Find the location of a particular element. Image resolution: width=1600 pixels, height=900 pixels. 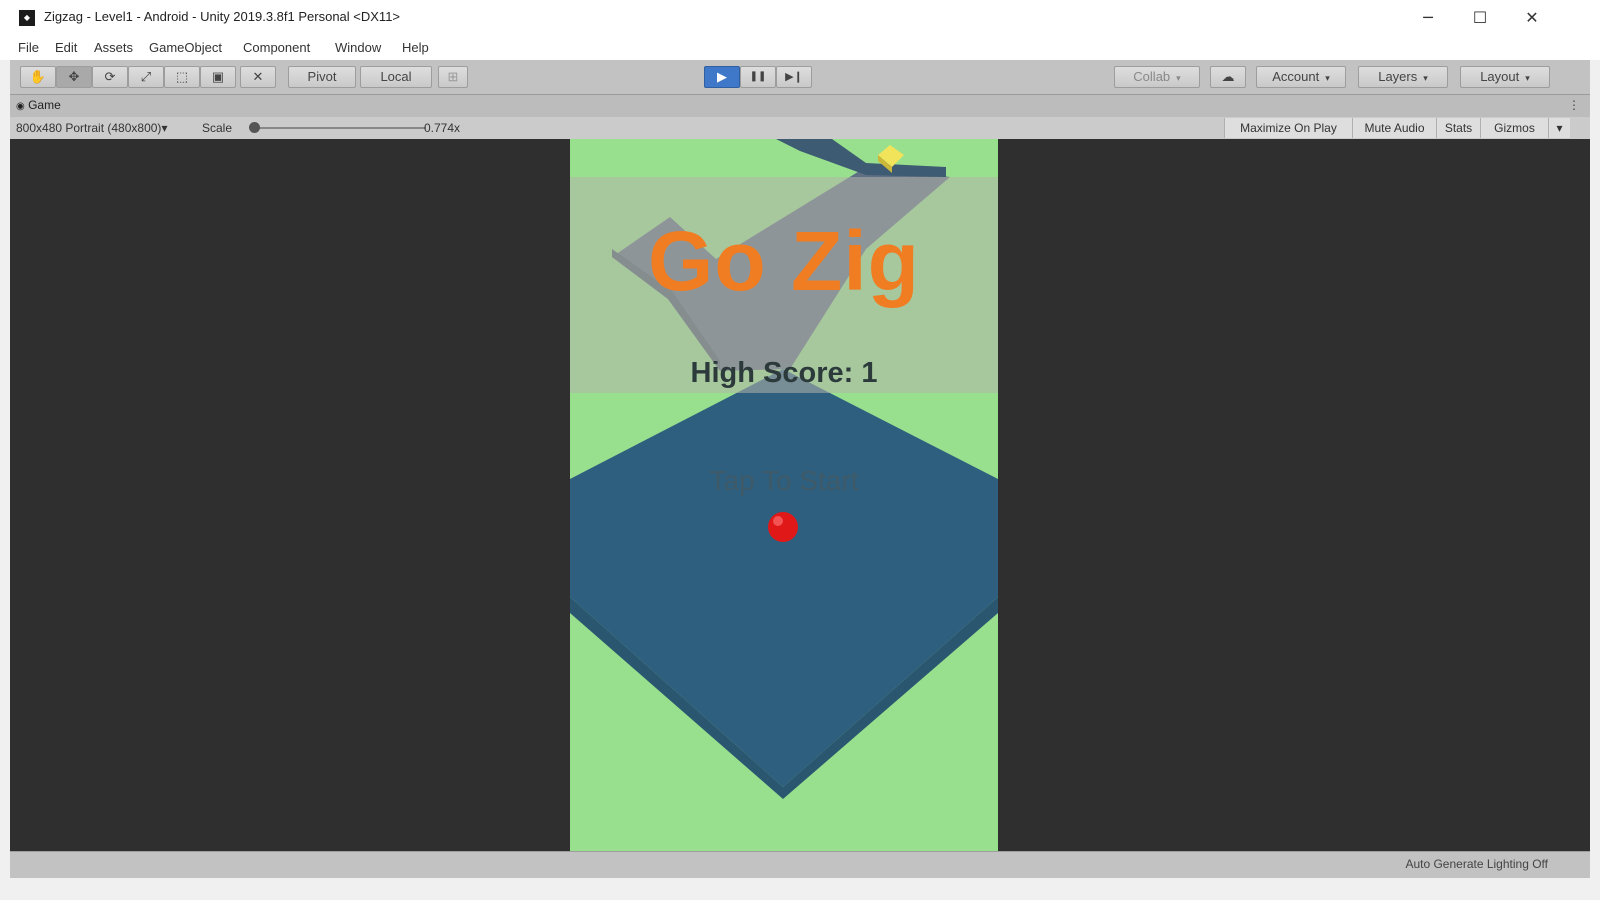

resolution-dropdown: 800x480 Portrait (480x800)▾ is located at coordinates (91, 128).